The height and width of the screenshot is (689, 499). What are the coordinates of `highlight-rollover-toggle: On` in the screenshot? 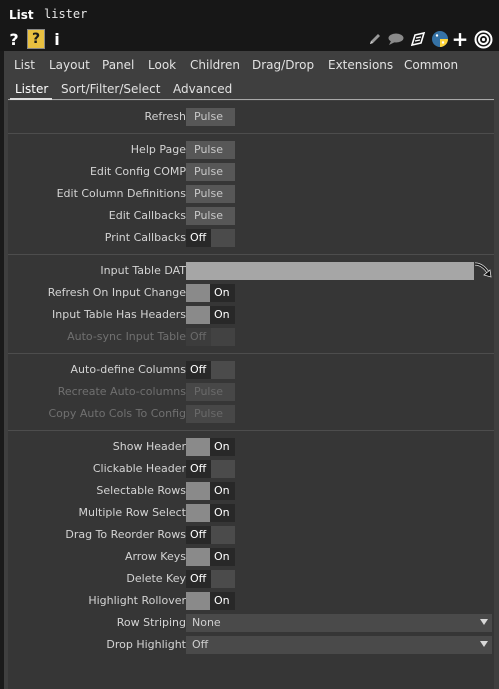 It's located at (210, 601).